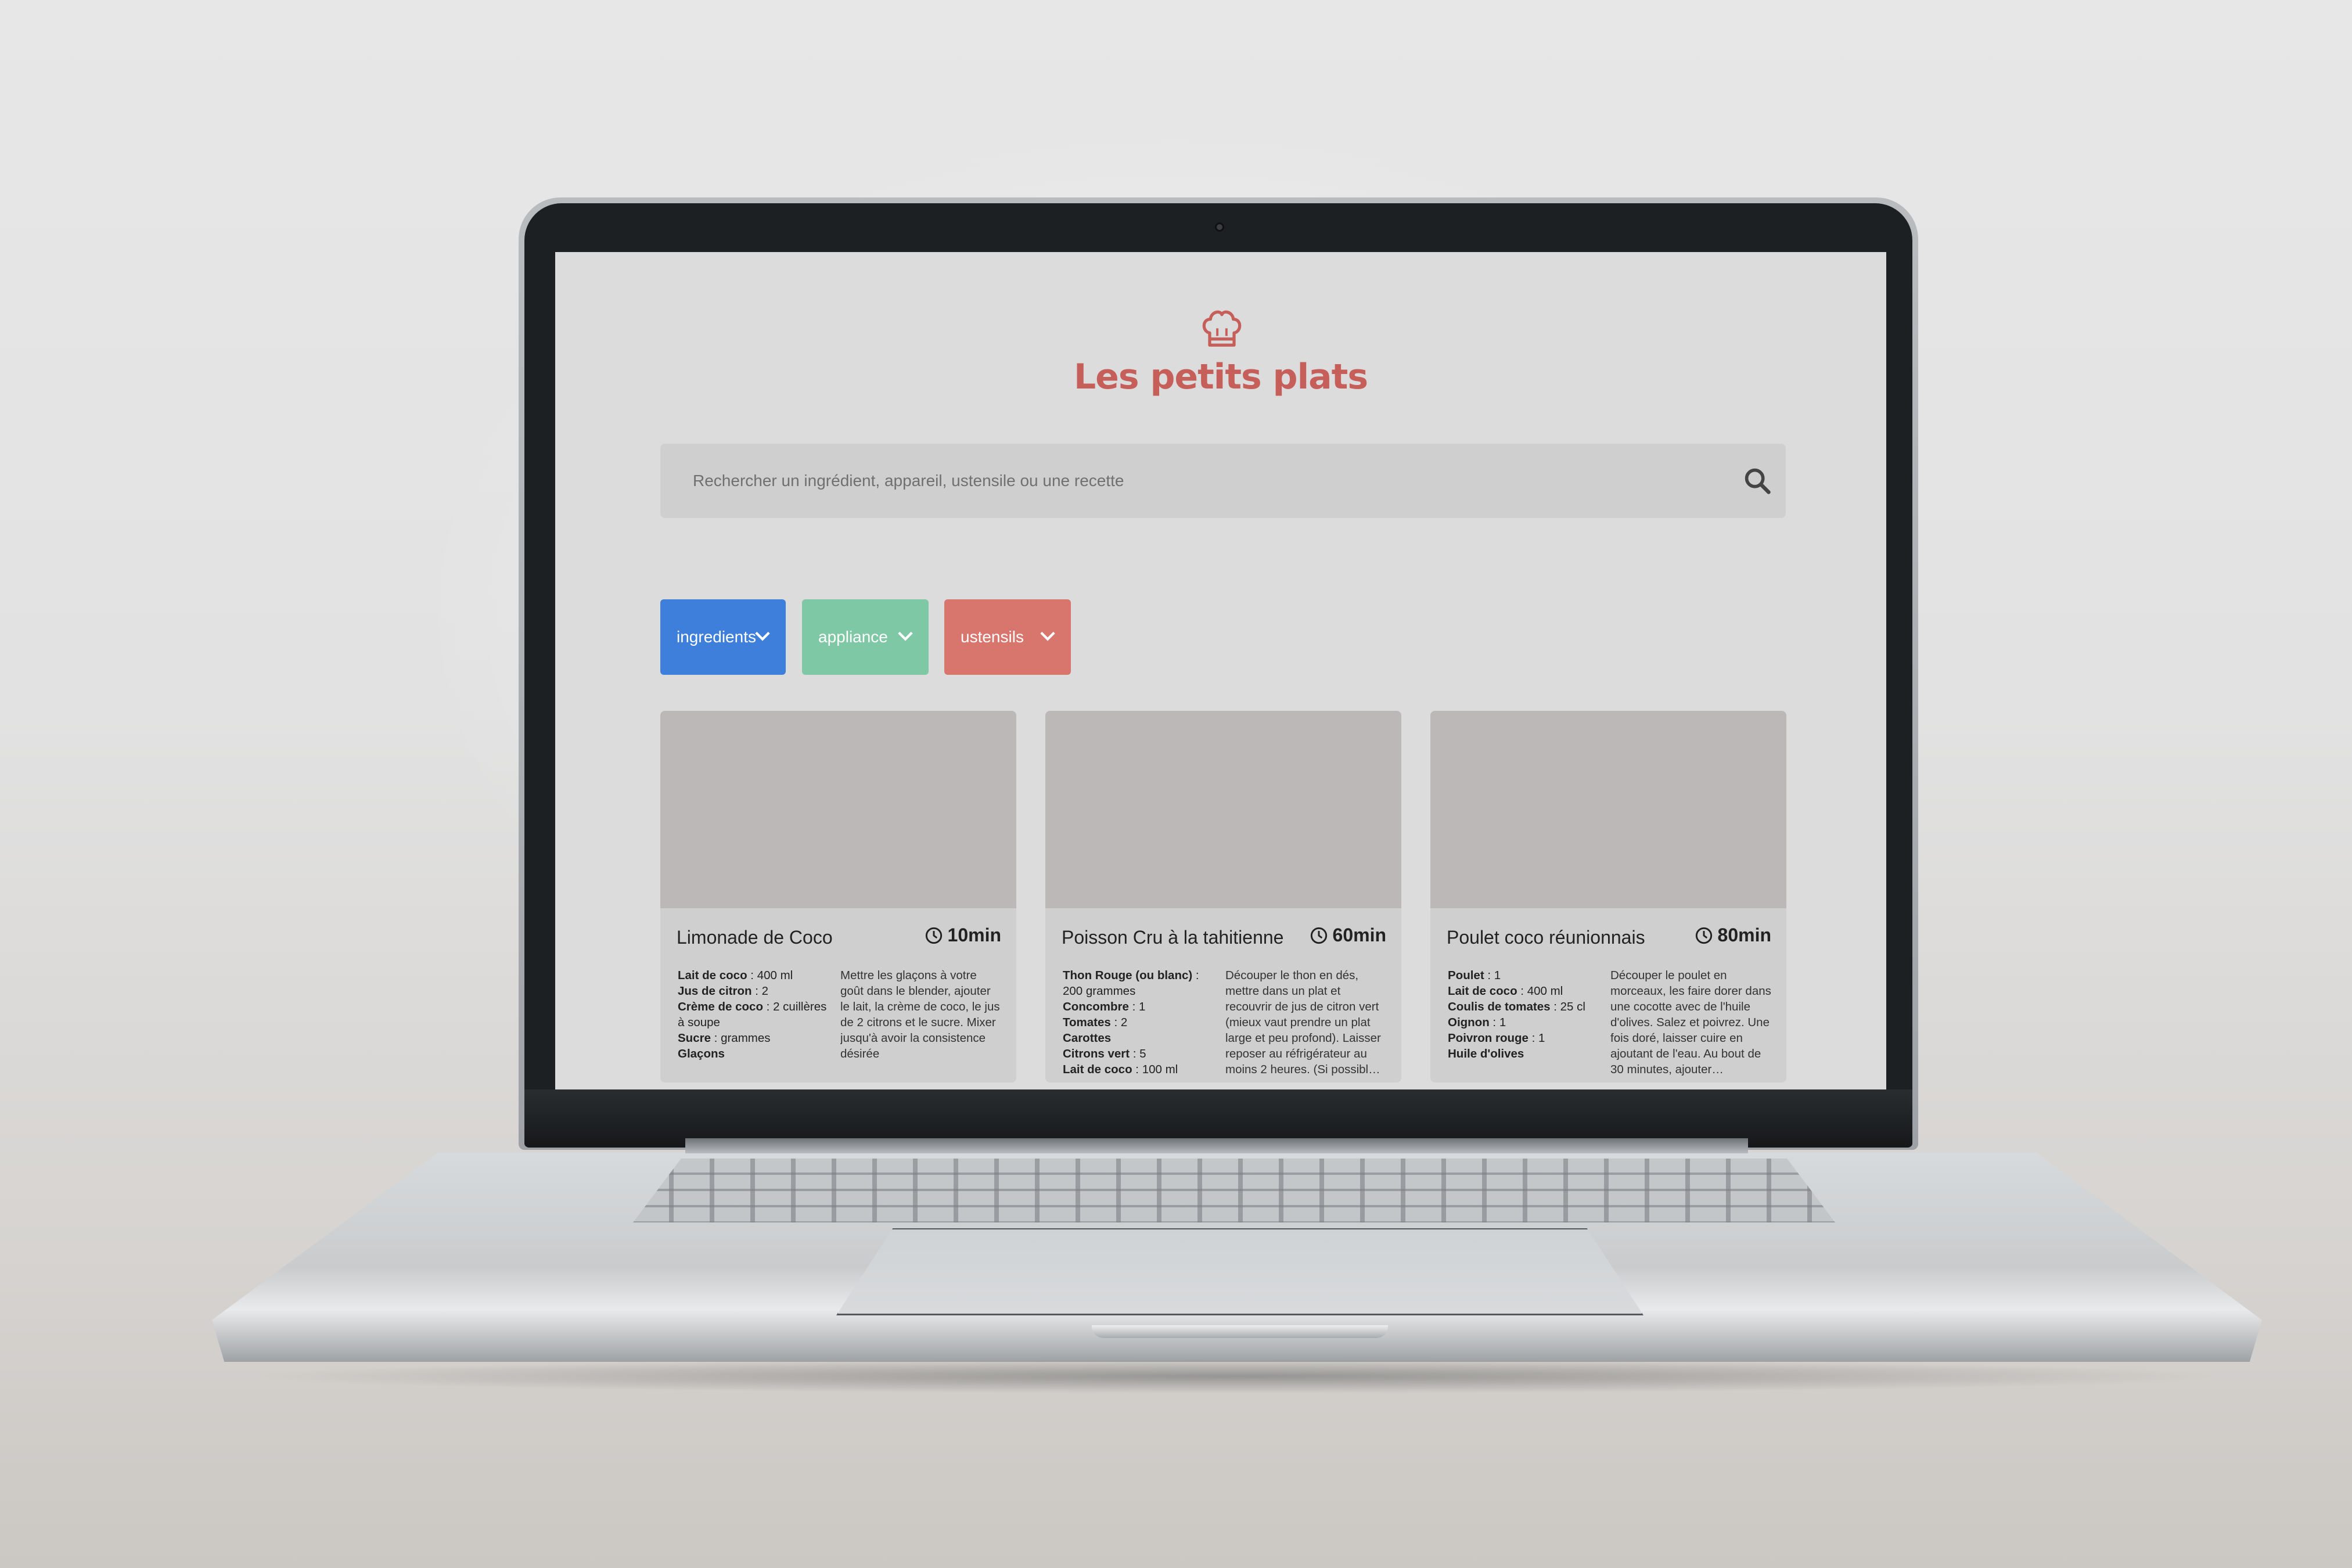 This screenshot has height=1568, width=2352. I want to click on recipe-time-value: 10min, so click(974, 935).